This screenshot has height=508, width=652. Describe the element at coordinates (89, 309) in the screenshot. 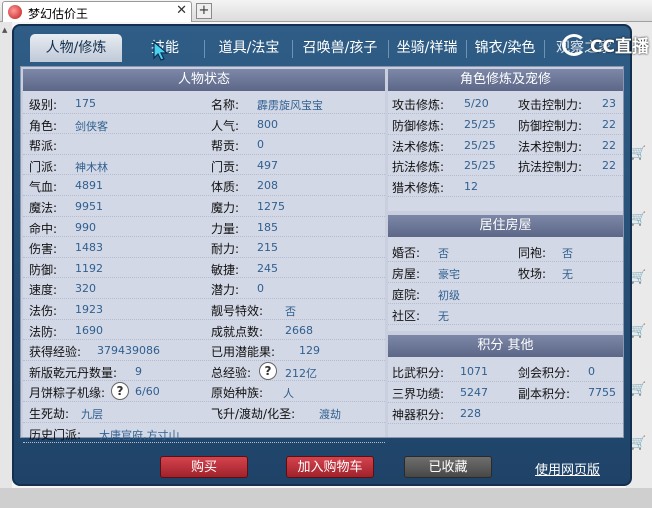

I see `field-value: 1923` at that location.